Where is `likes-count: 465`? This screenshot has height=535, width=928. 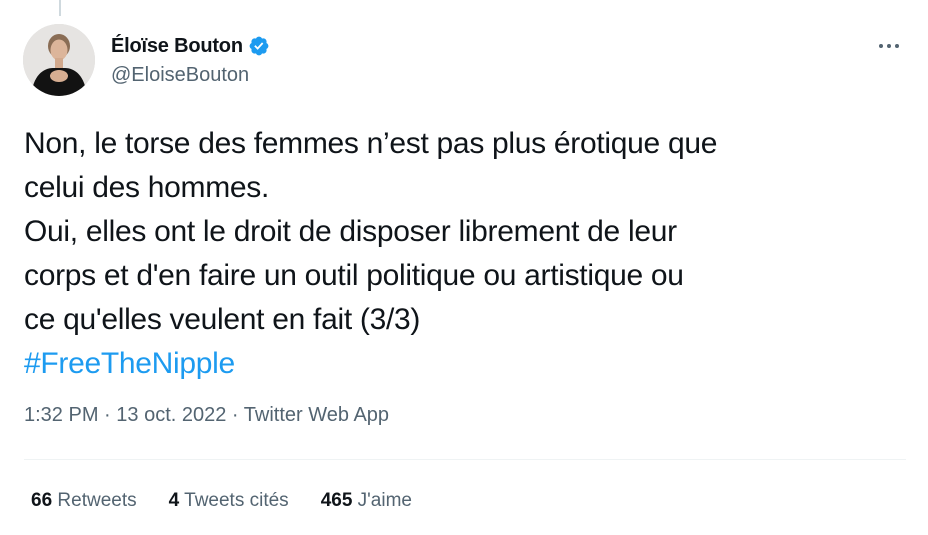
likes-count: 465 is located at coordinates (336, 500).